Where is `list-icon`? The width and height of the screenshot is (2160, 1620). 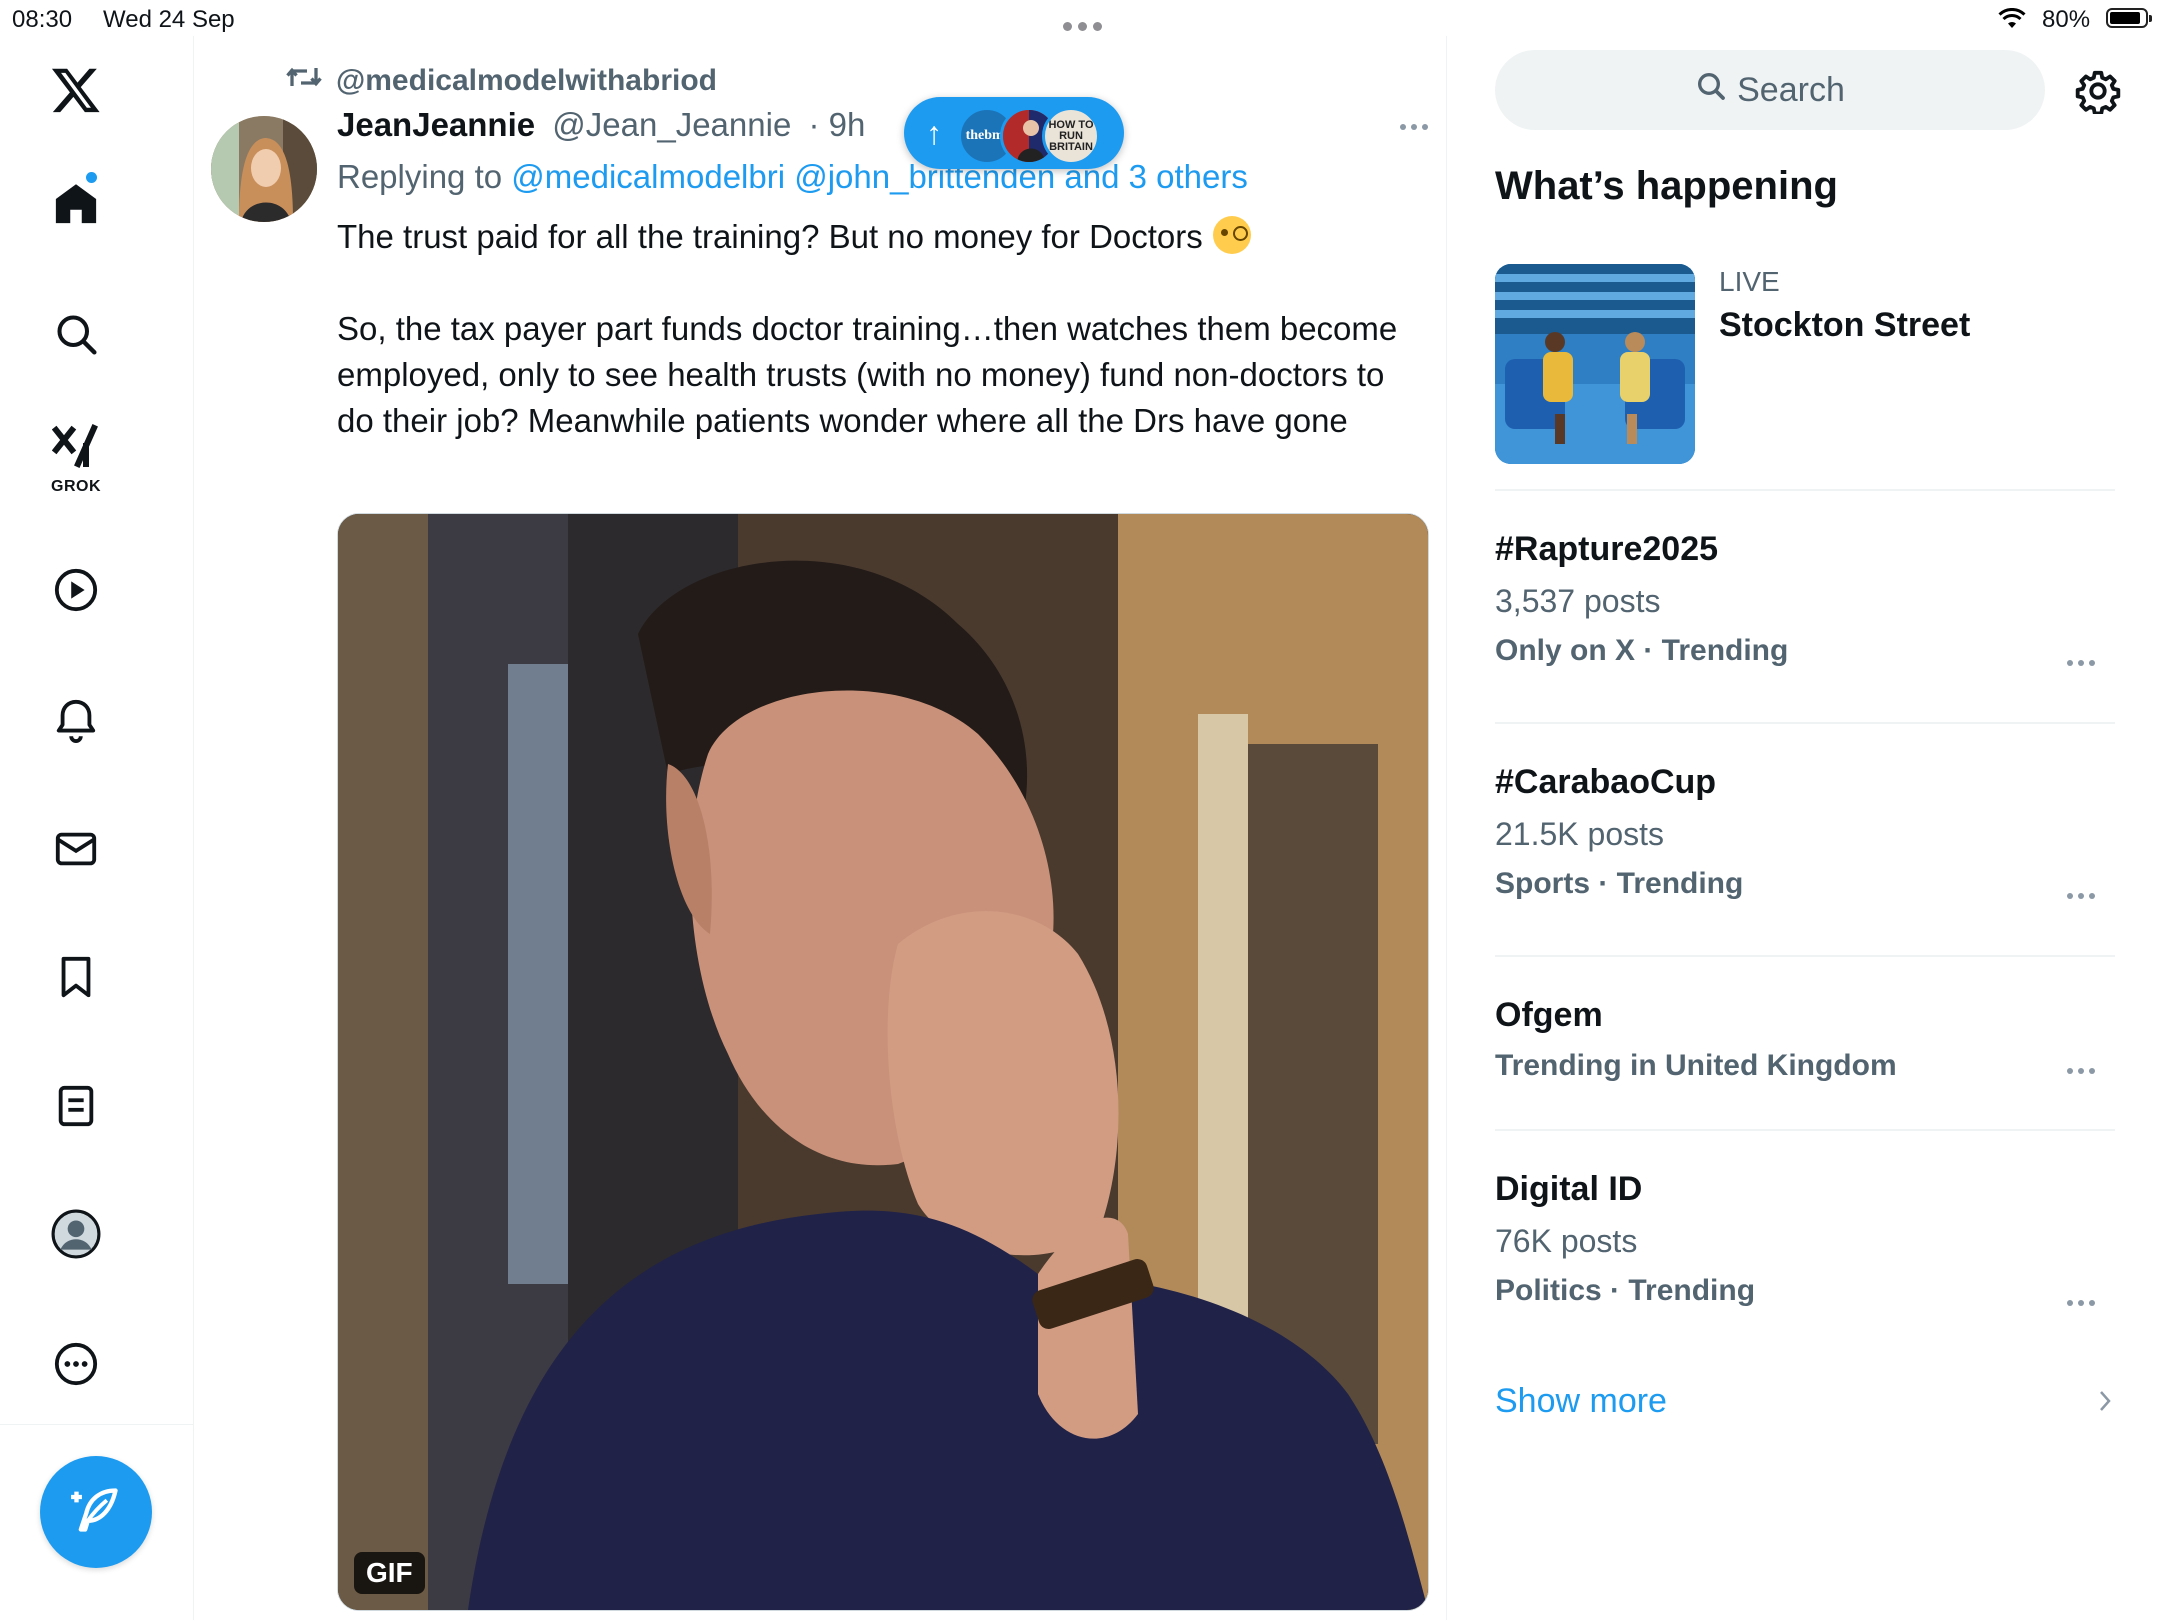
list-icon is located at coordinates (76, 1106).